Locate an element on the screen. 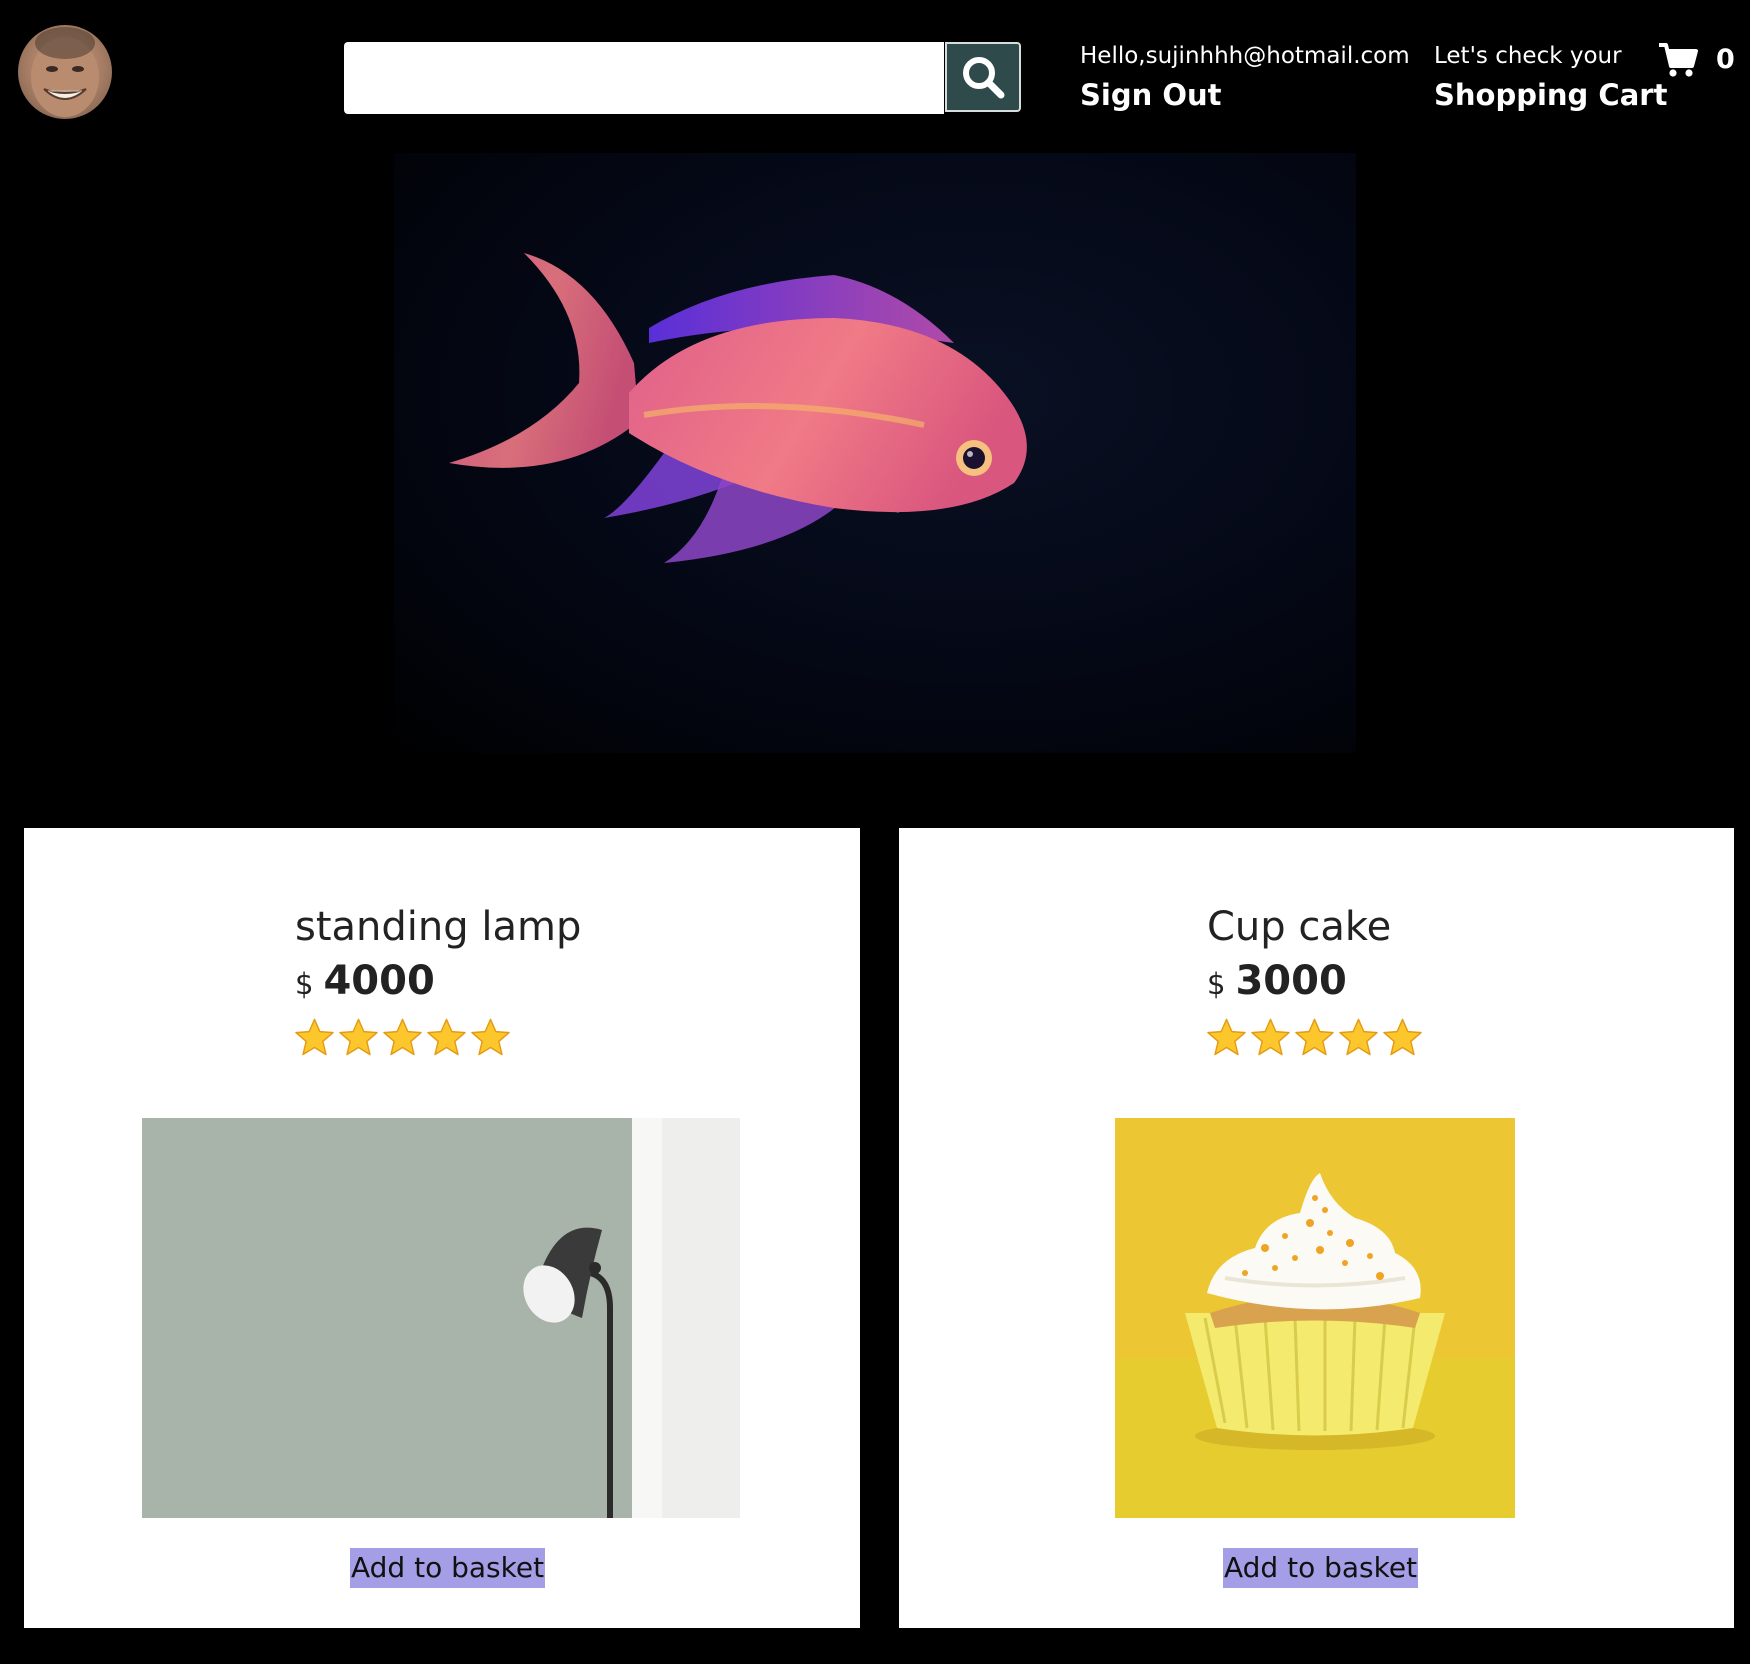  user-sign-out-option: Hello,sujinhhh@hotmail.com Sign Out is located at coordinates (1245, 77).